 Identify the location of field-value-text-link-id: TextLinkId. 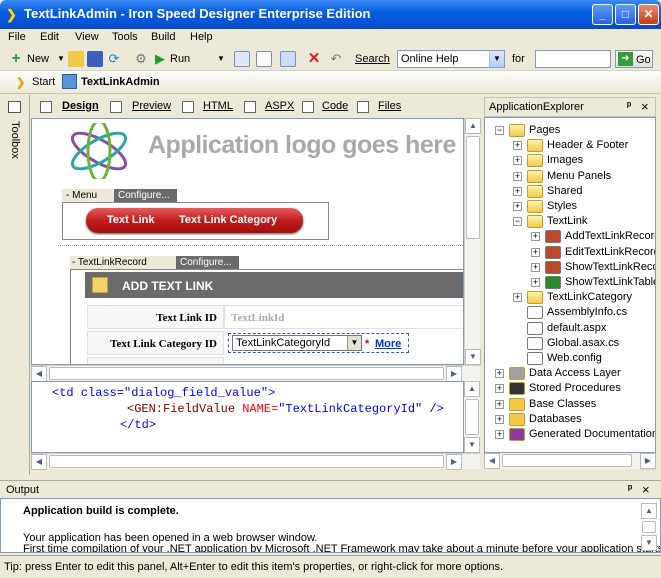
(343, 317).